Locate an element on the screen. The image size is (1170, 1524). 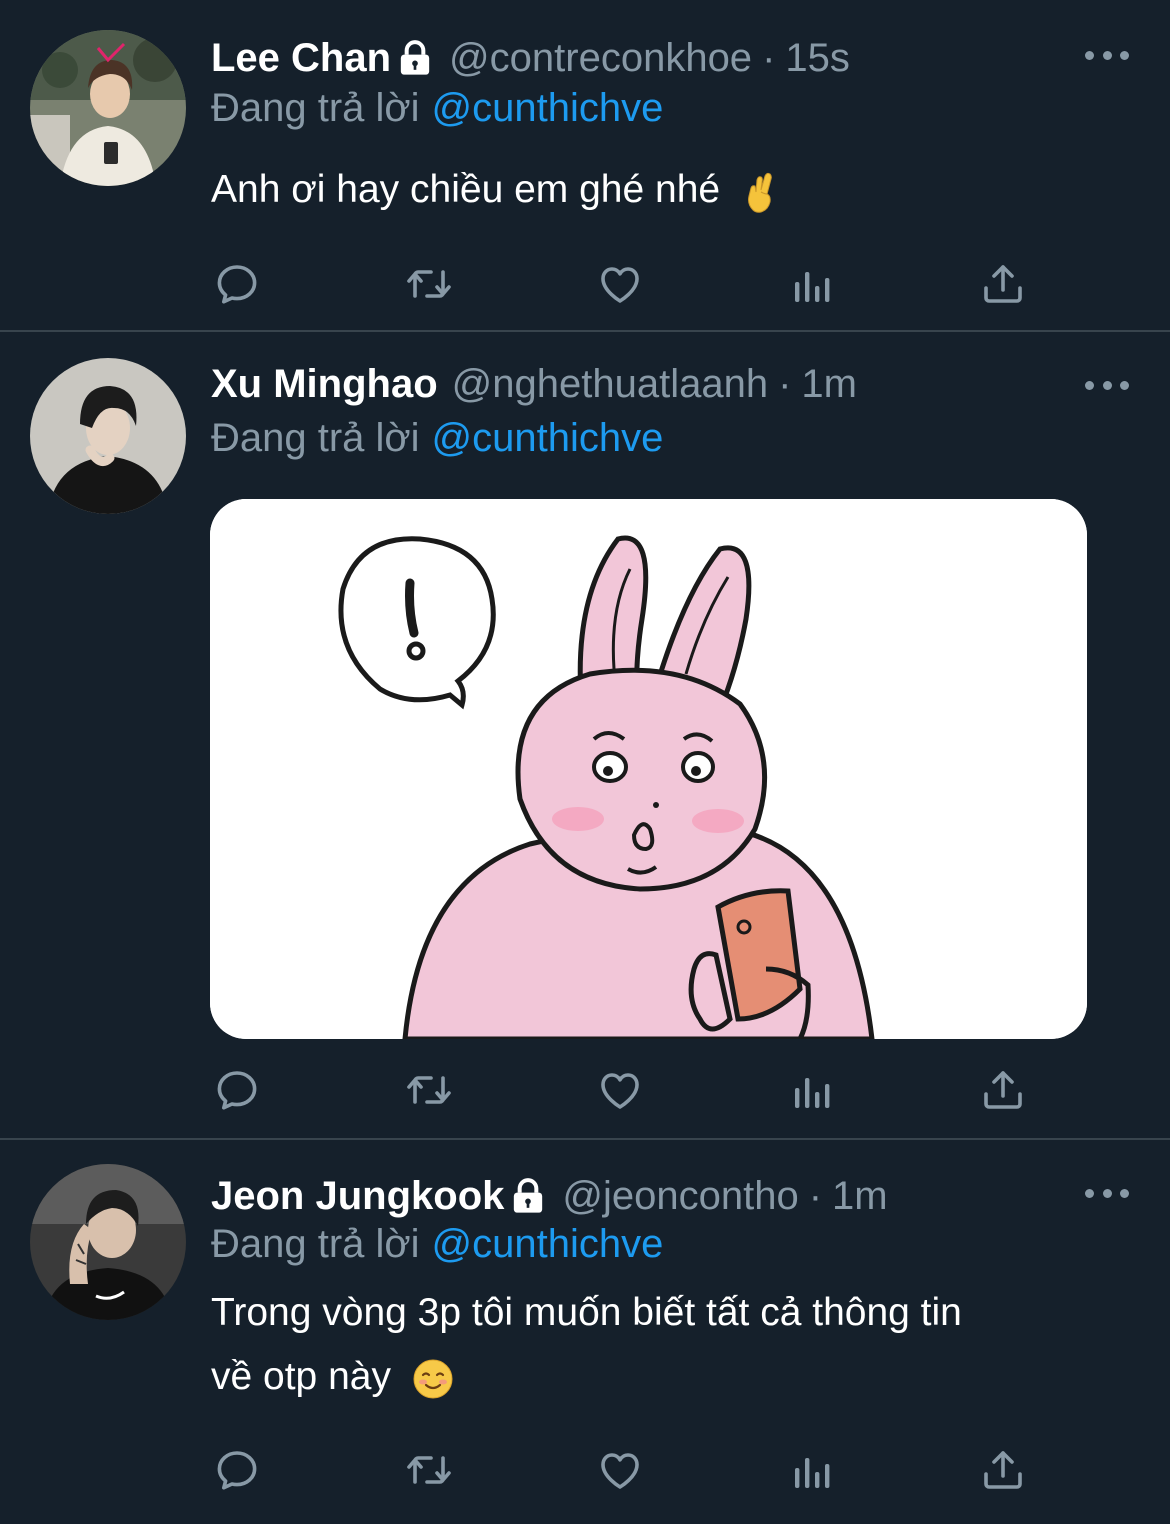
display-name: Xu Minghao is located at coordinates (324, 384).